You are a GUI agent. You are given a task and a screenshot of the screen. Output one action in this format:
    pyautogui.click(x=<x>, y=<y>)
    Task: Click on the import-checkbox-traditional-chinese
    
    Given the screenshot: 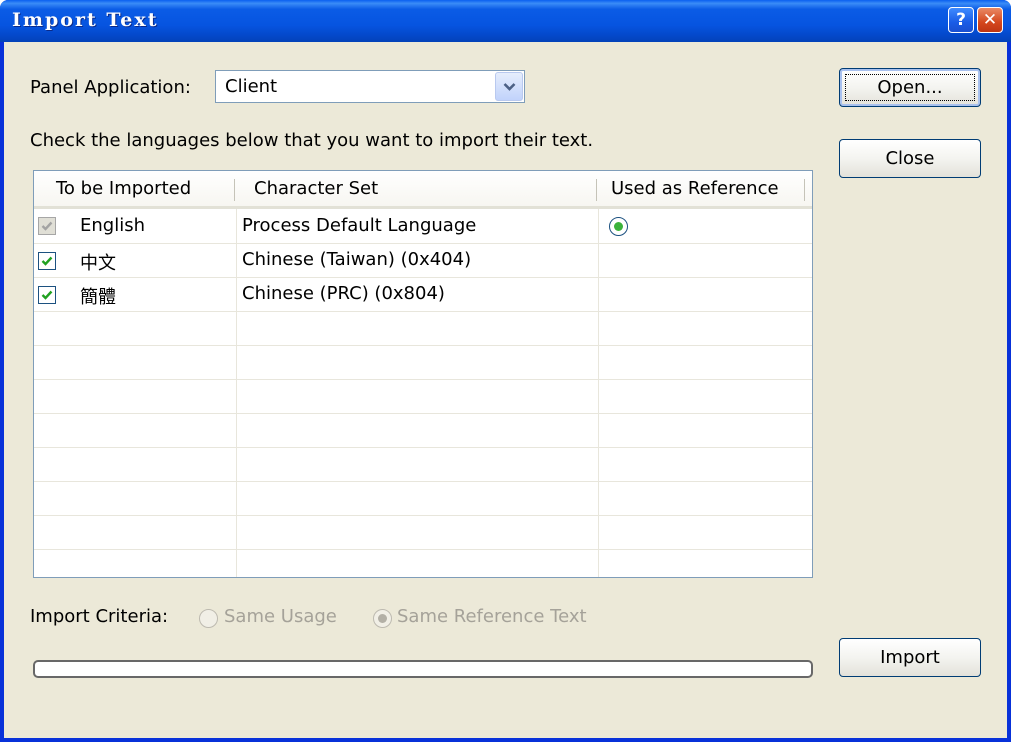 What is the action you would take?
    pyautogui.click(x=47, y=261)
    